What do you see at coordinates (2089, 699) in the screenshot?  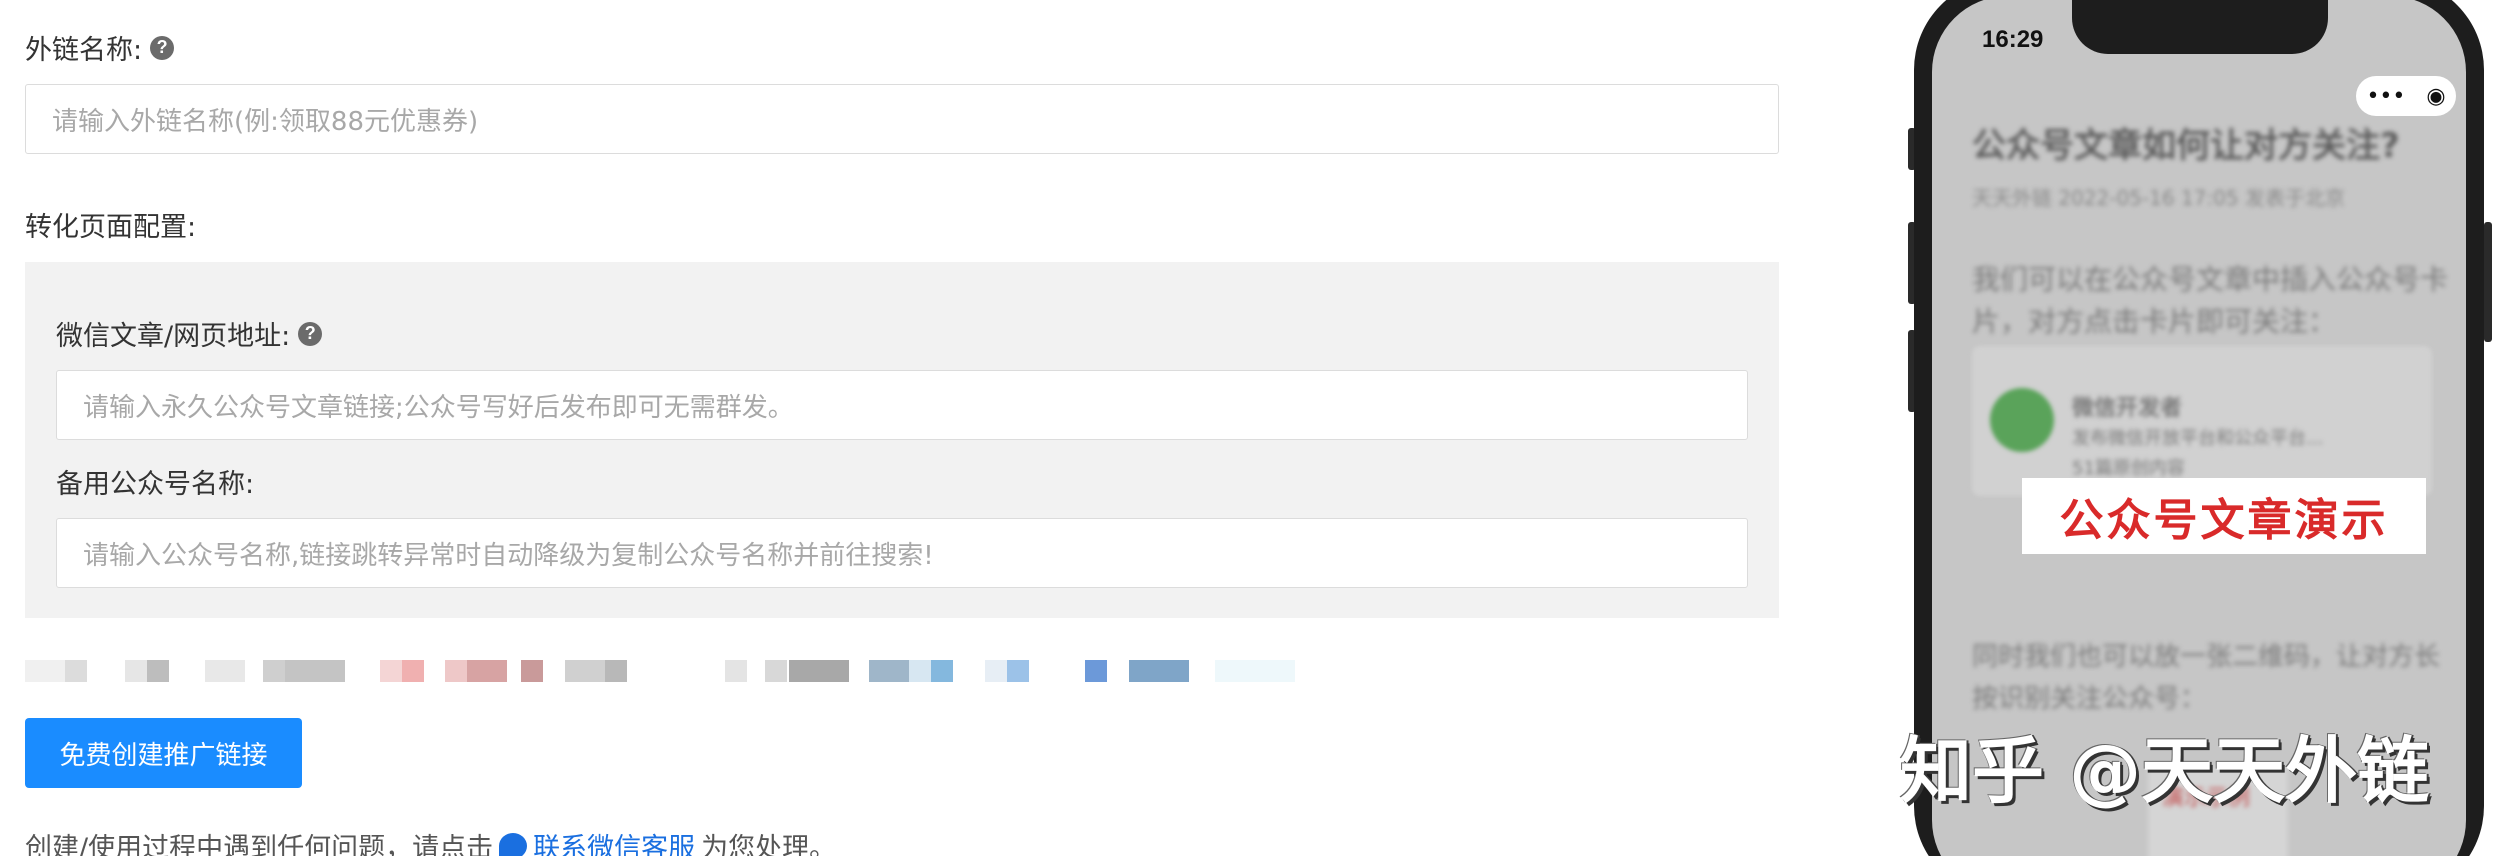 I see `article-para2-line2: 按识别关注公众号：` at bounding box center [2089, 699].